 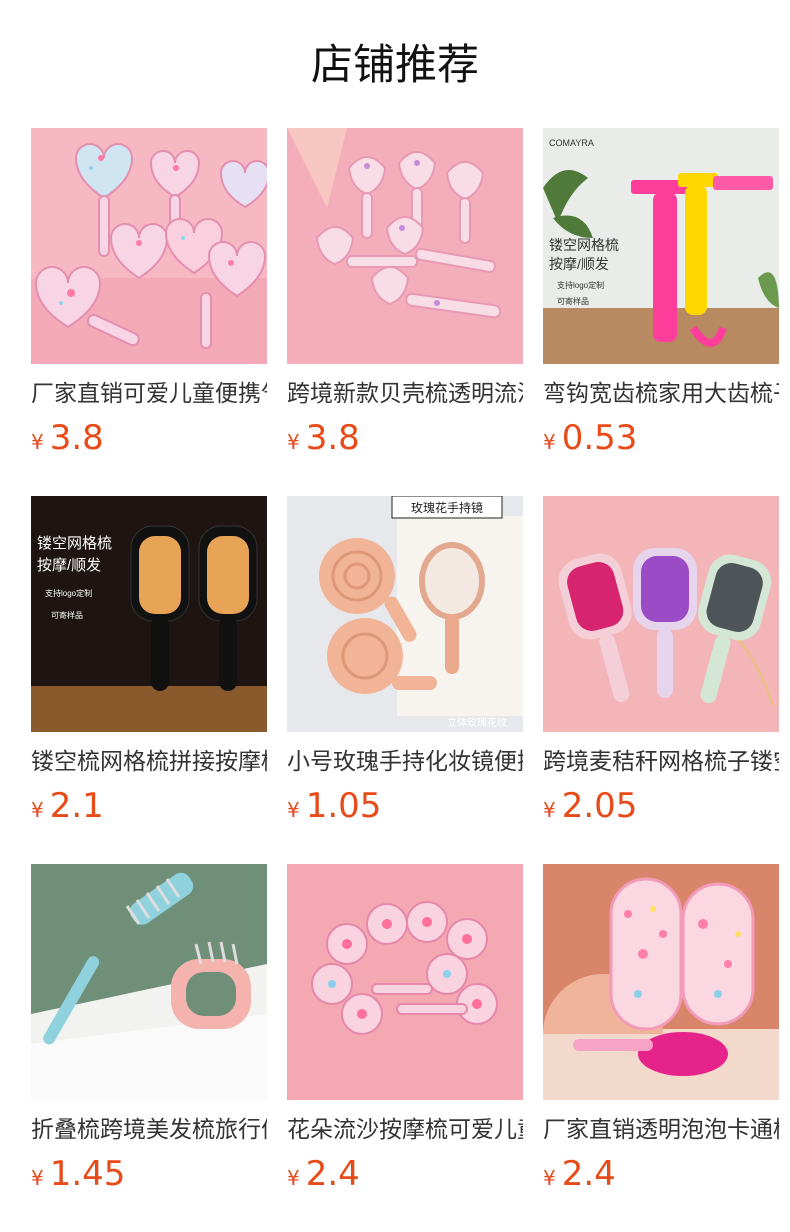 I want to click on product-card: 玫瑰花手持镜 立体玫瑰花纹 小号玫瑰手持化妆镜便携 ¥1.05, so click(x=405, y=666).